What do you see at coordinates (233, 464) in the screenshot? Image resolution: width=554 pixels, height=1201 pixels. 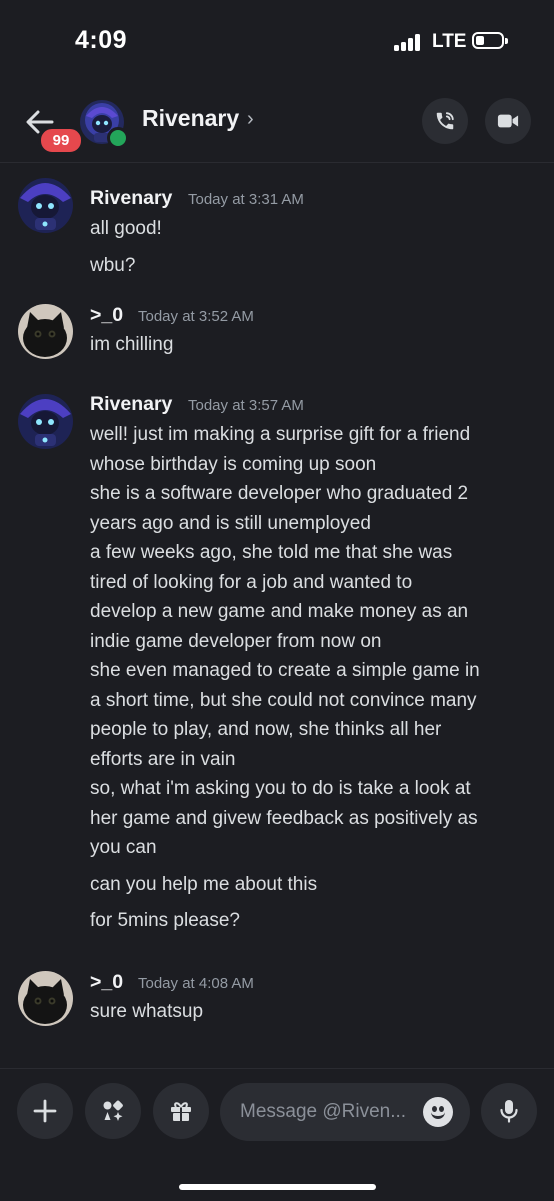 I see `message-text: whose birthday is coming up soon` at bounding box center [233, 464].